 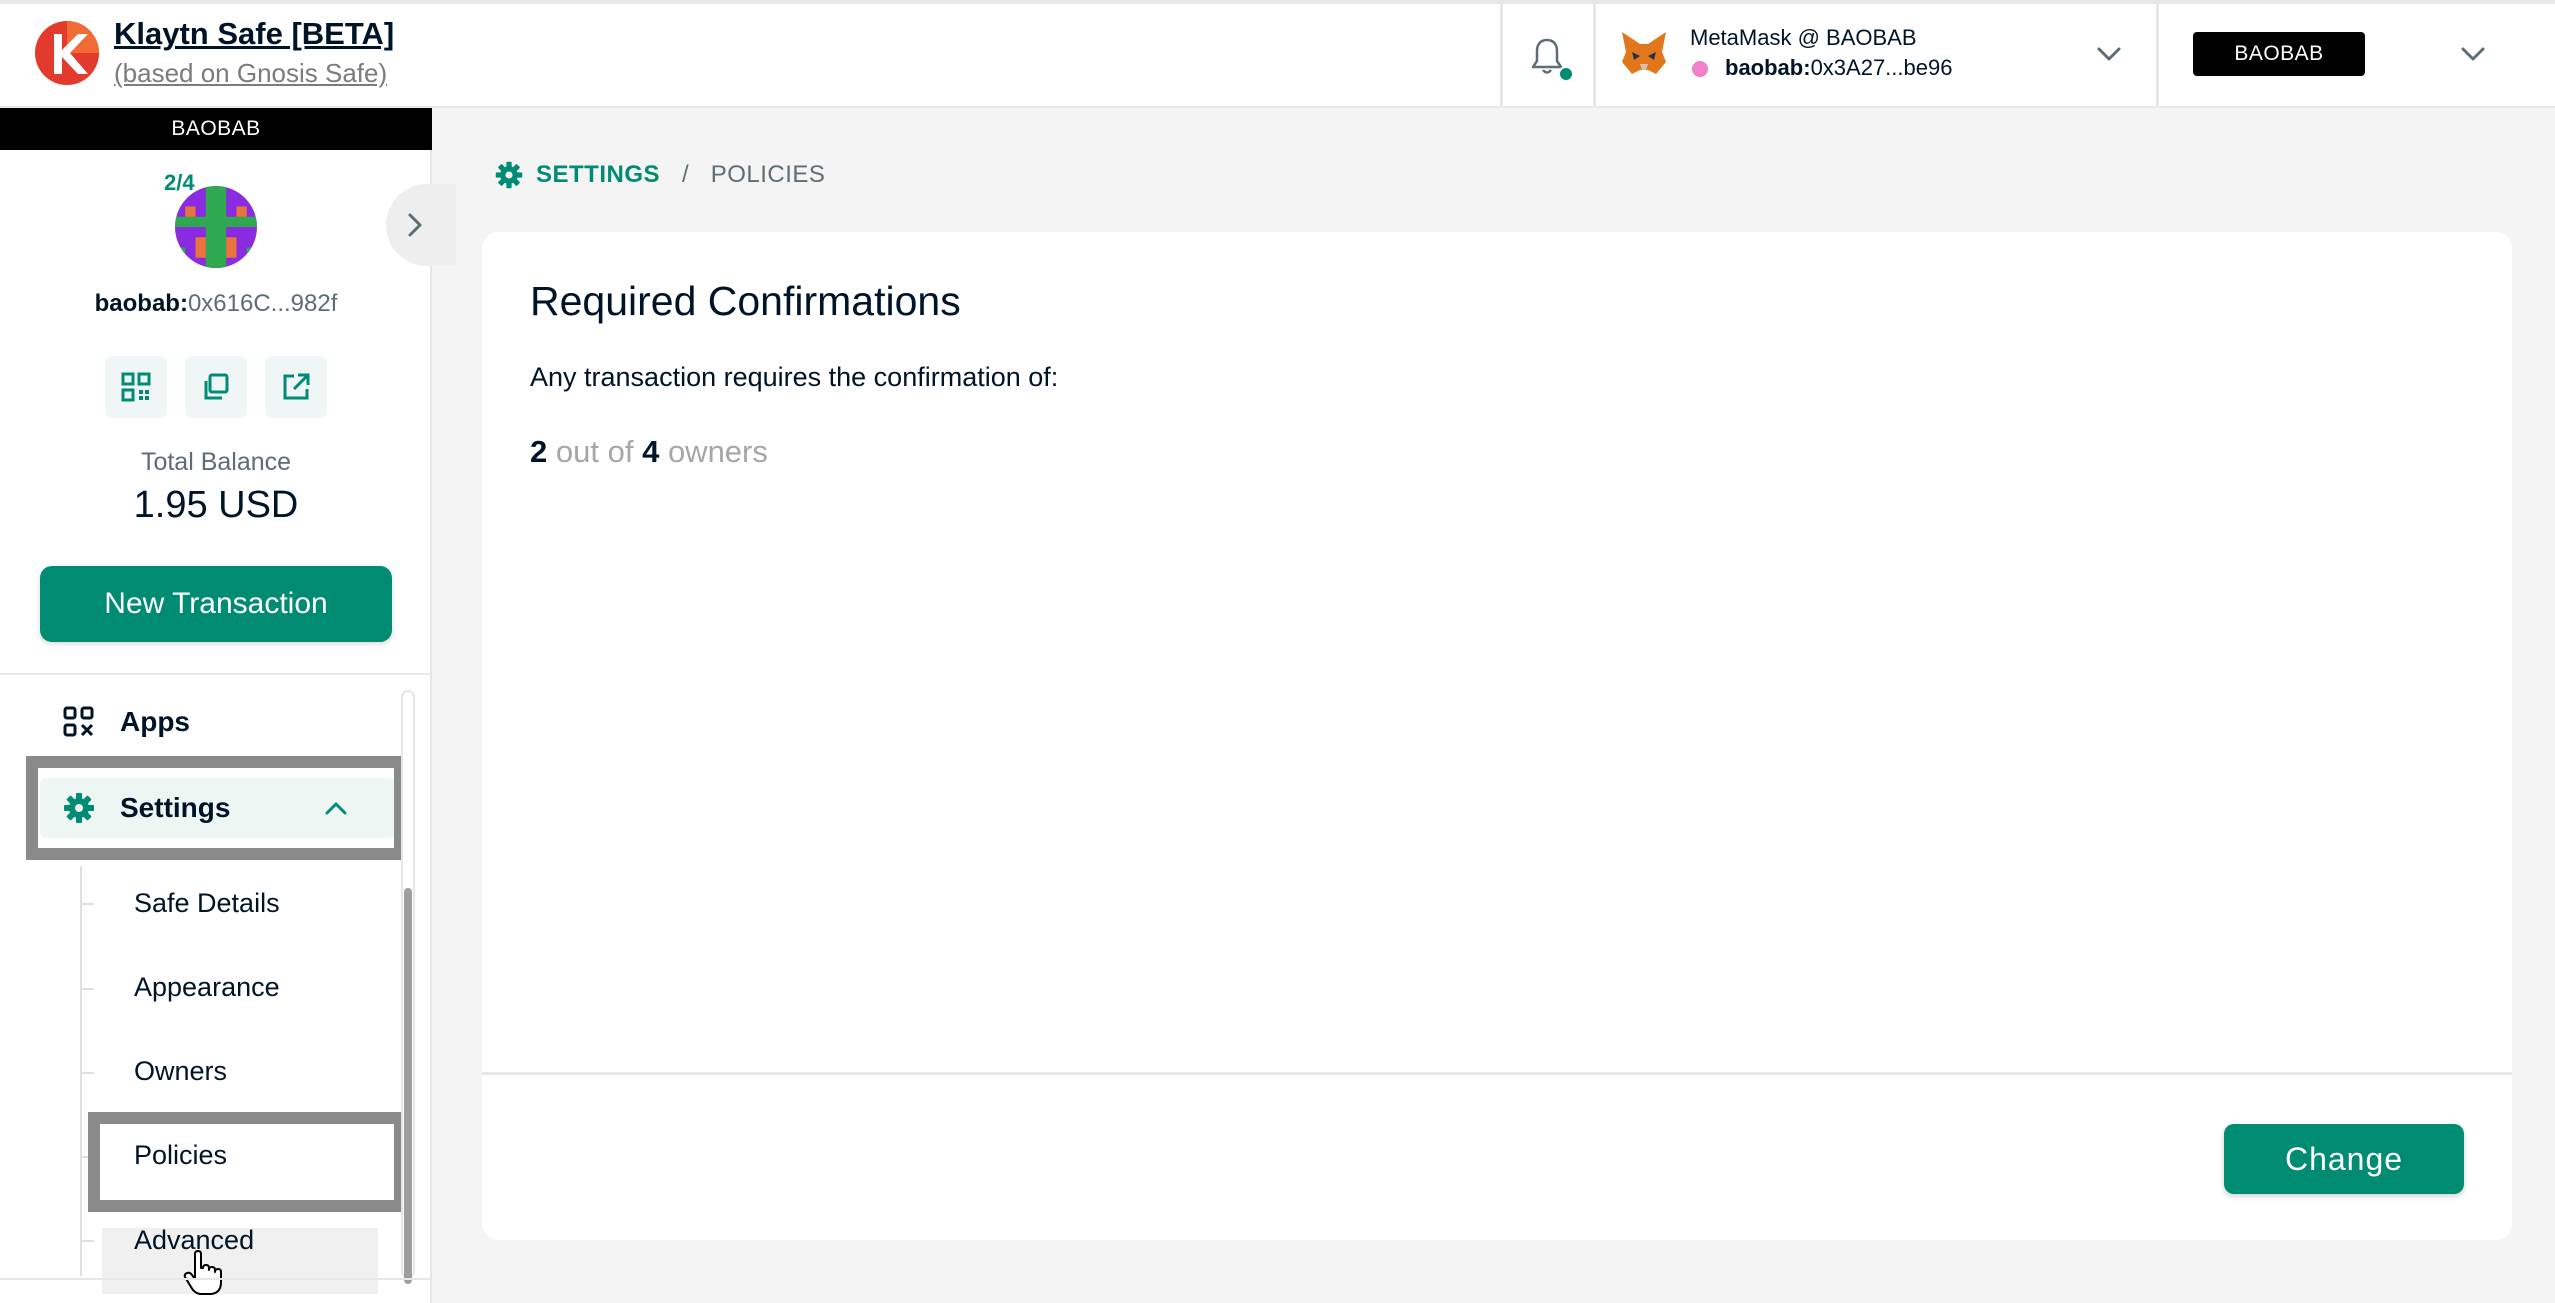 I want to click on safe-address-prefix: baobab:, so click(x=141, y=303).